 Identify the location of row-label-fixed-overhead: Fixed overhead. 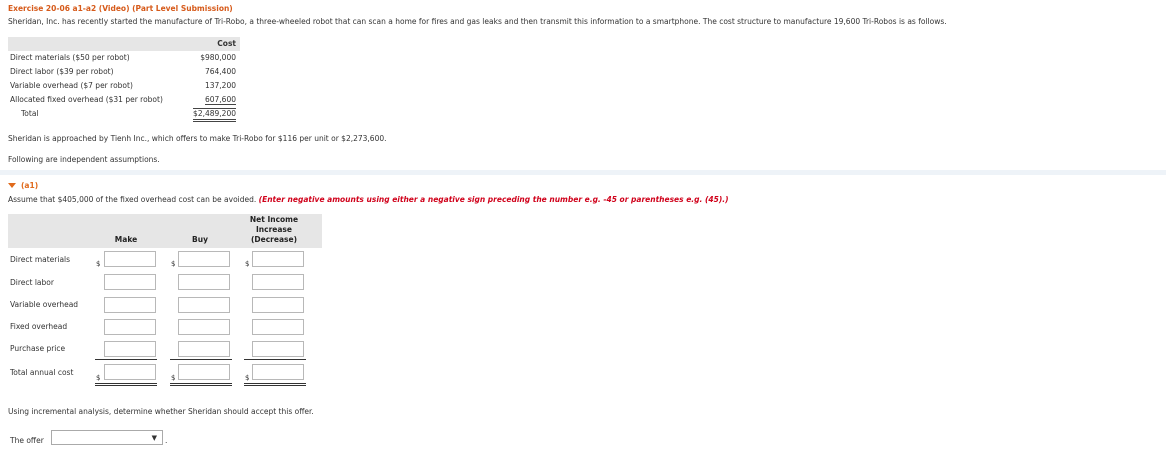
(39, 326).